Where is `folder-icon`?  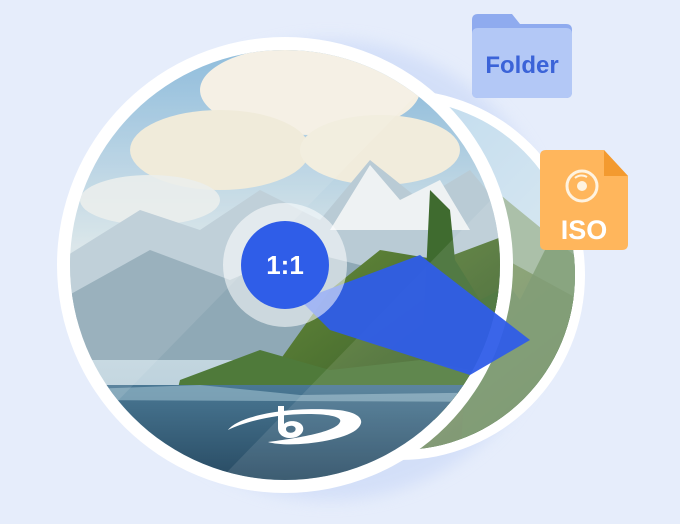
folder-icon is located at coordinates (522, 56).